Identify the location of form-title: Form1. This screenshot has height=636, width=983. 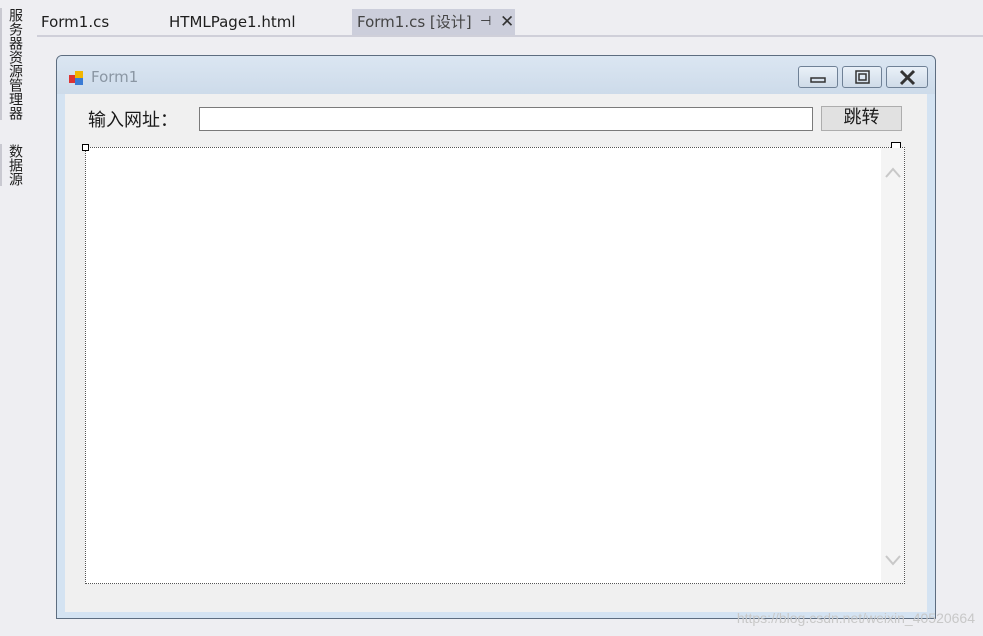
(115, 77).